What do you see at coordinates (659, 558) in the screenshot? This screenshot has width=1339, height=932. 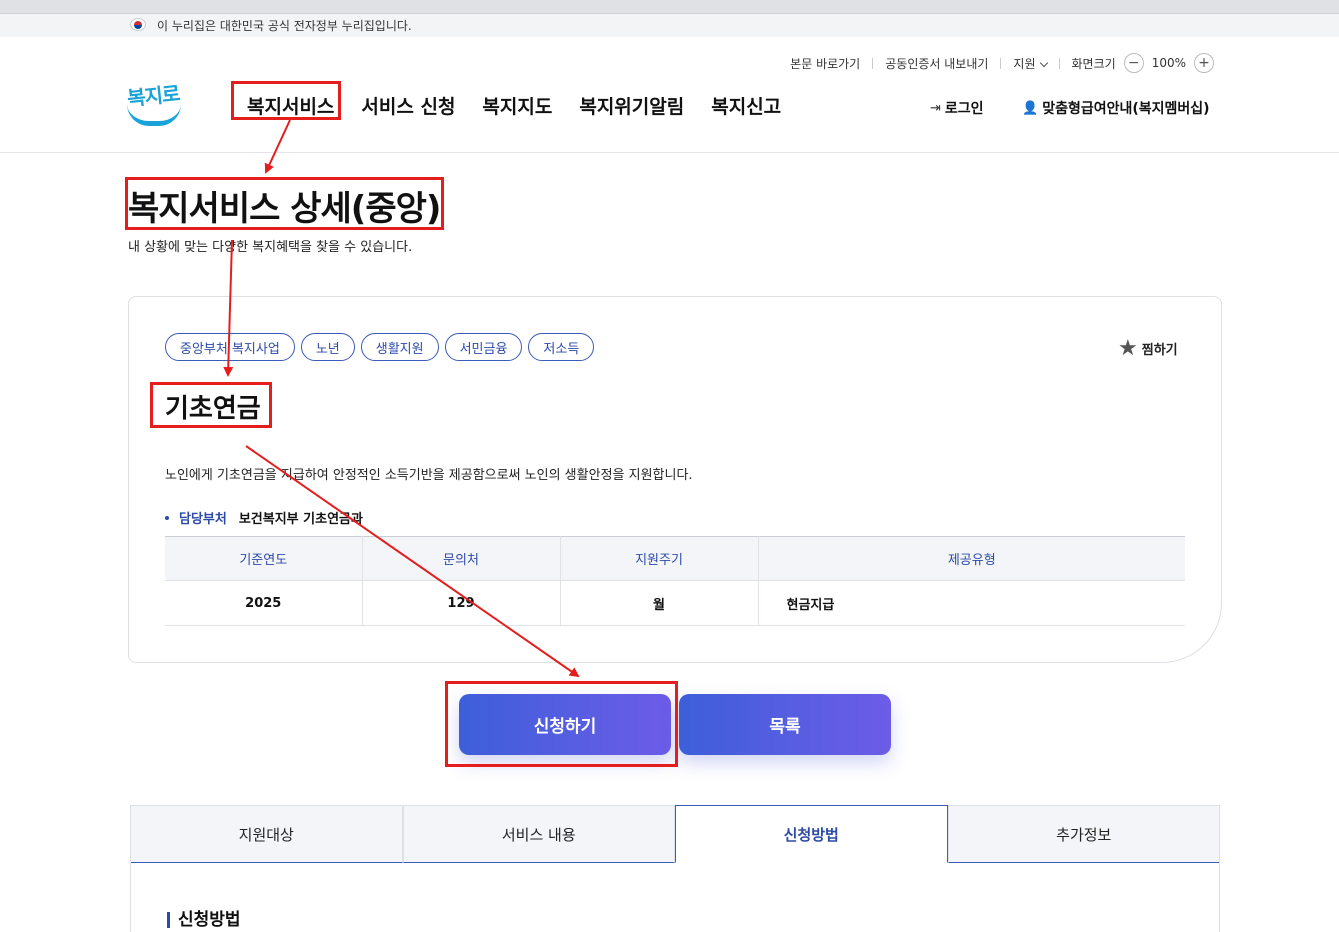 I see `column-header: 지원주기` at bounding box center [659, 558].